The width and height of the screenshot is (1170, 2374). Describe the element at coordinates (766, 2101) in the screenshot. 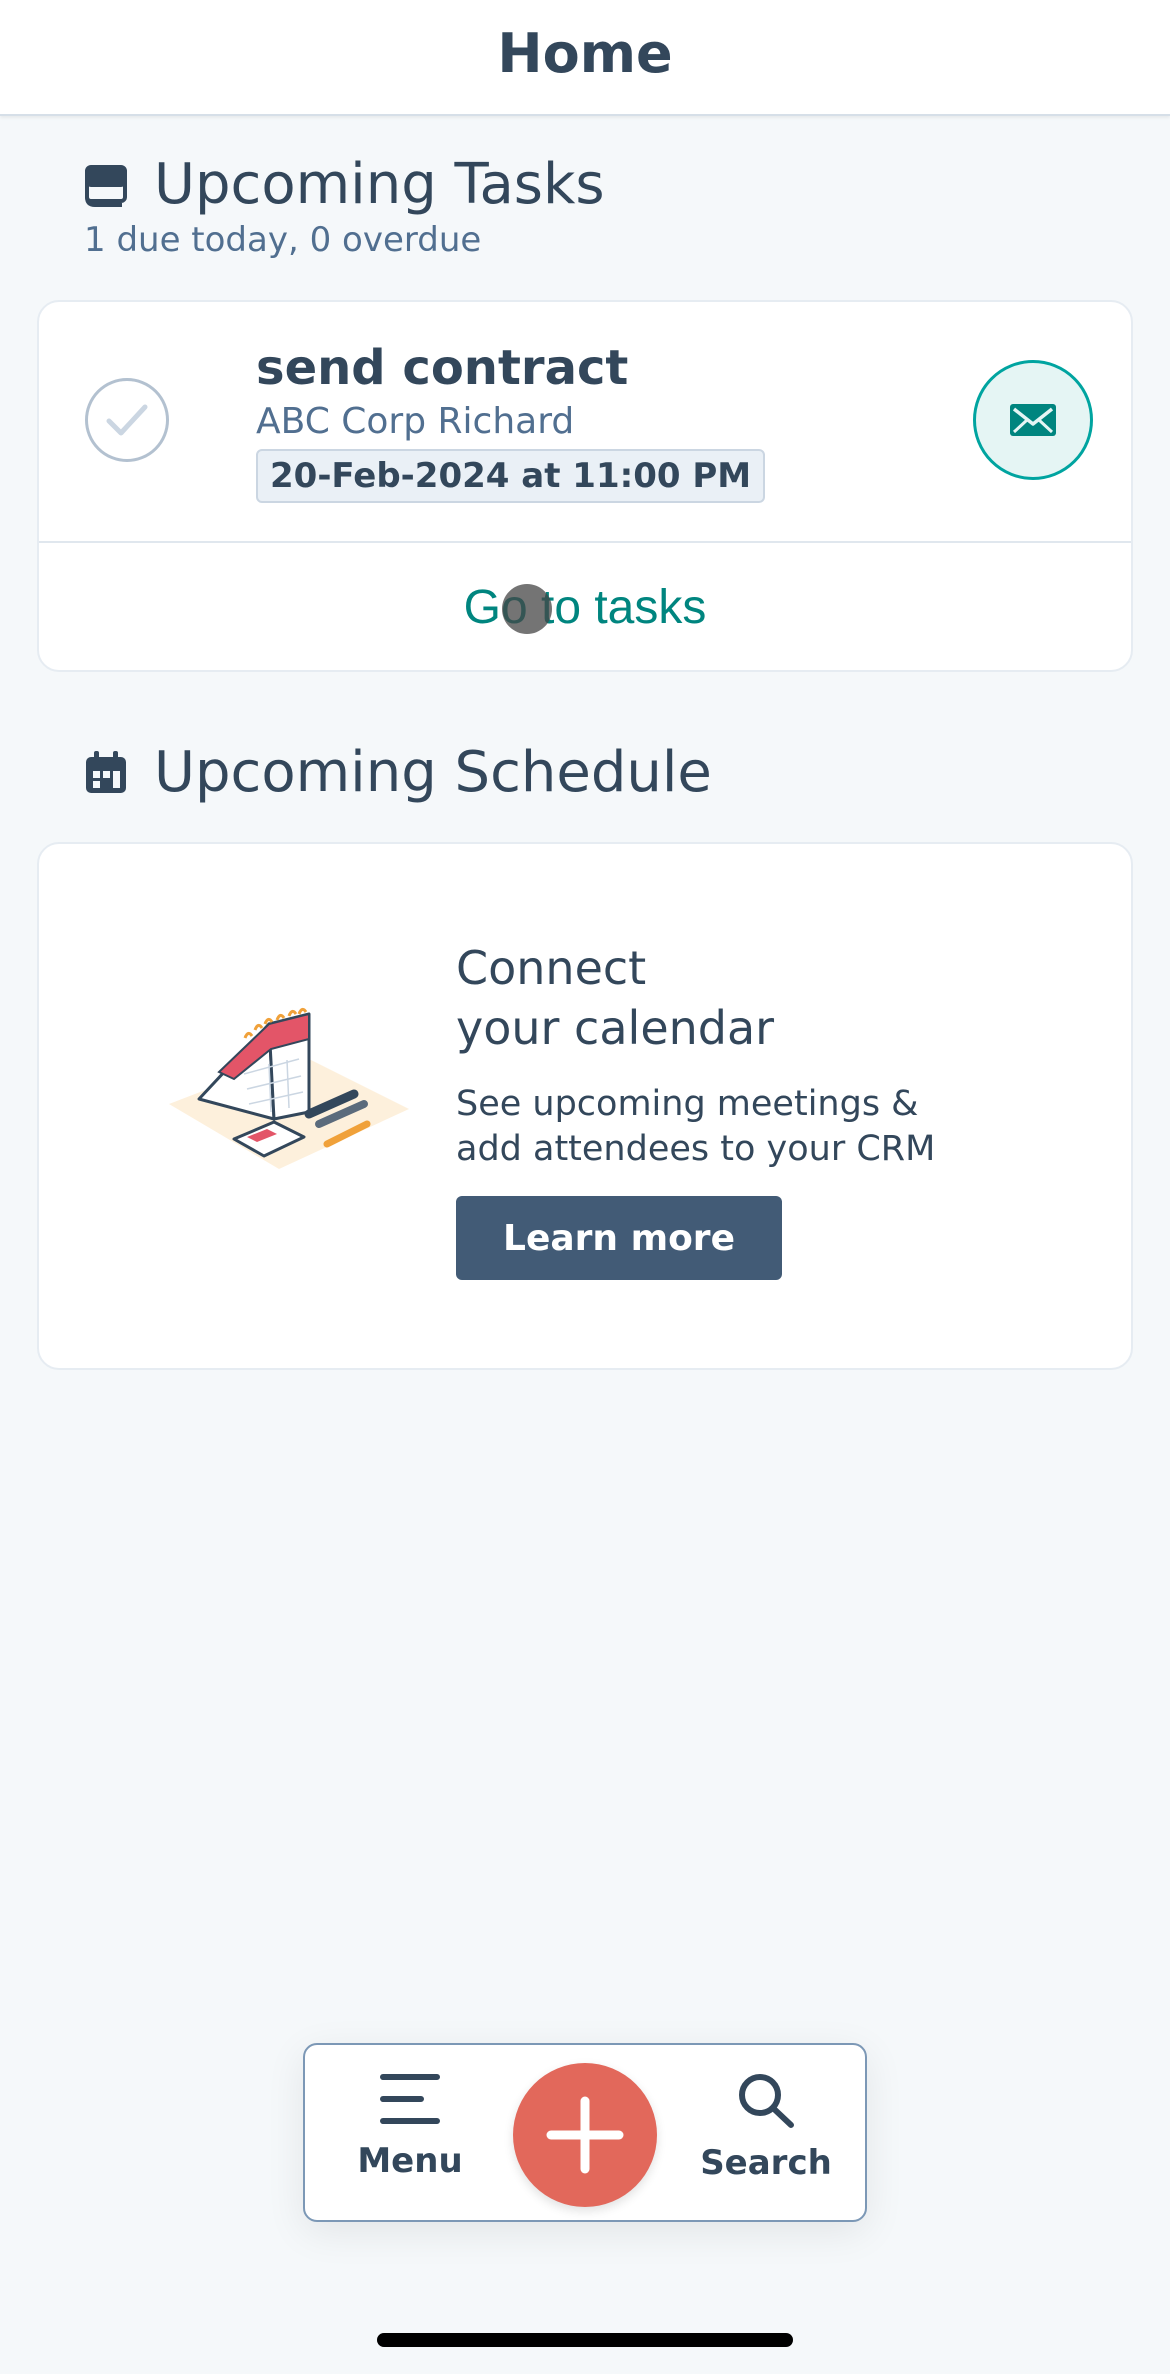

I see `search-icon` at that location.